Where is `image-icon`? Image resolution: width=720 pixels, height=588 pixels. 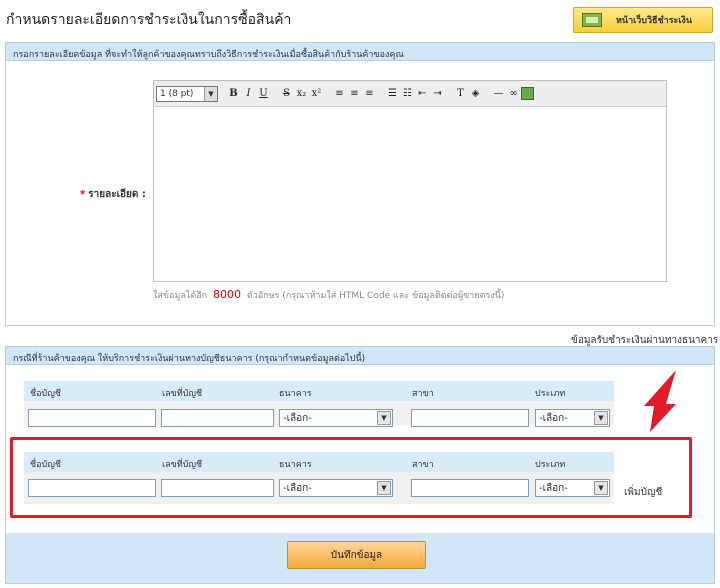
image-icon is located at coordinates (527, 93).